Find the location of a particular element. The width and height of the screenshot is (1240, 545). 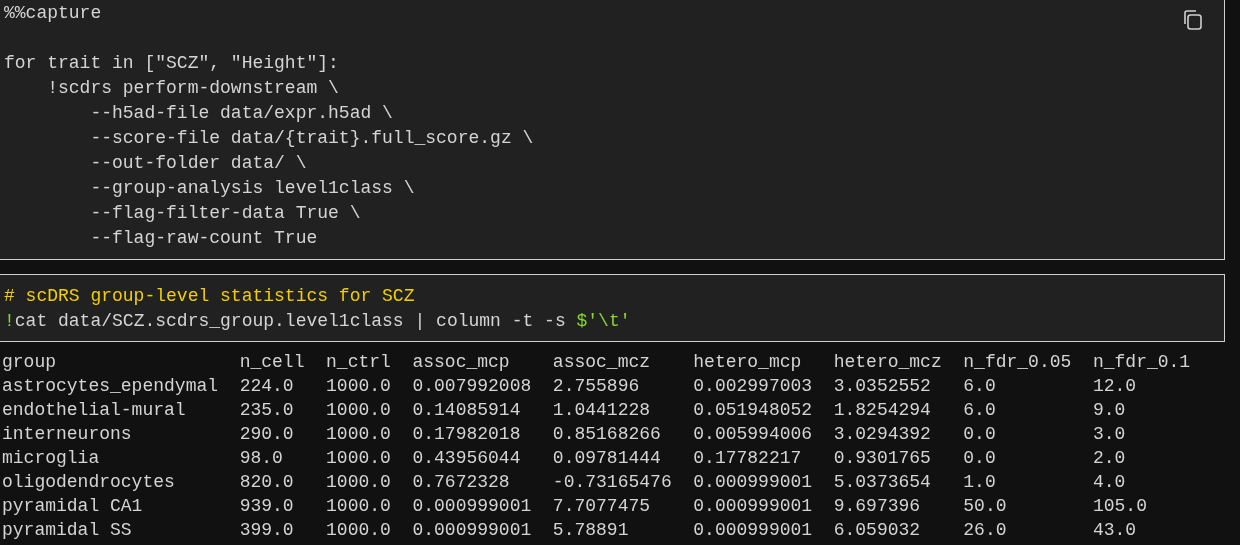

table-cell-text: 399.0 is located at coordinates (266, 530).